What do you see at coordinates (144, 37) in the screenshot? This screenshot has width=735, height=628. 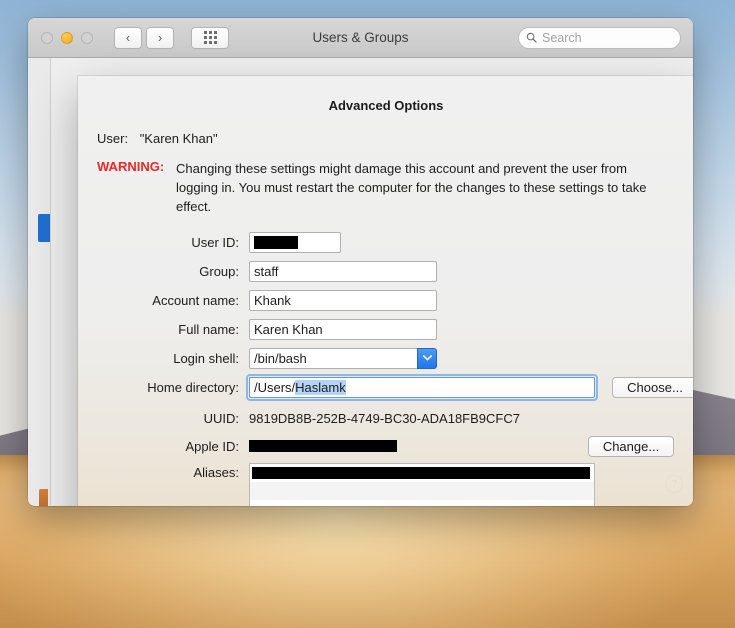 I see `navigation-buttons: ‹ ›` at bounding box center [144, 37].